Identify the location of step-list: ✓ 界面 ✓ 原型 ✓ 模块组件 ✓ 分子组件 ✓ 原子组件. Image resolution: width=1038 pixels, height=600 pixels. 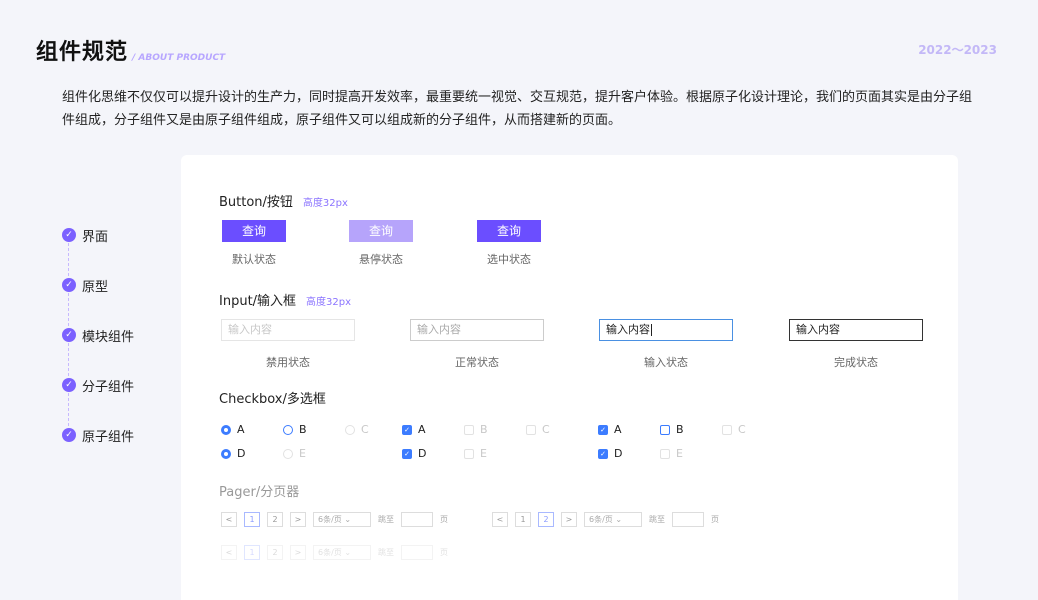
(98, 351).